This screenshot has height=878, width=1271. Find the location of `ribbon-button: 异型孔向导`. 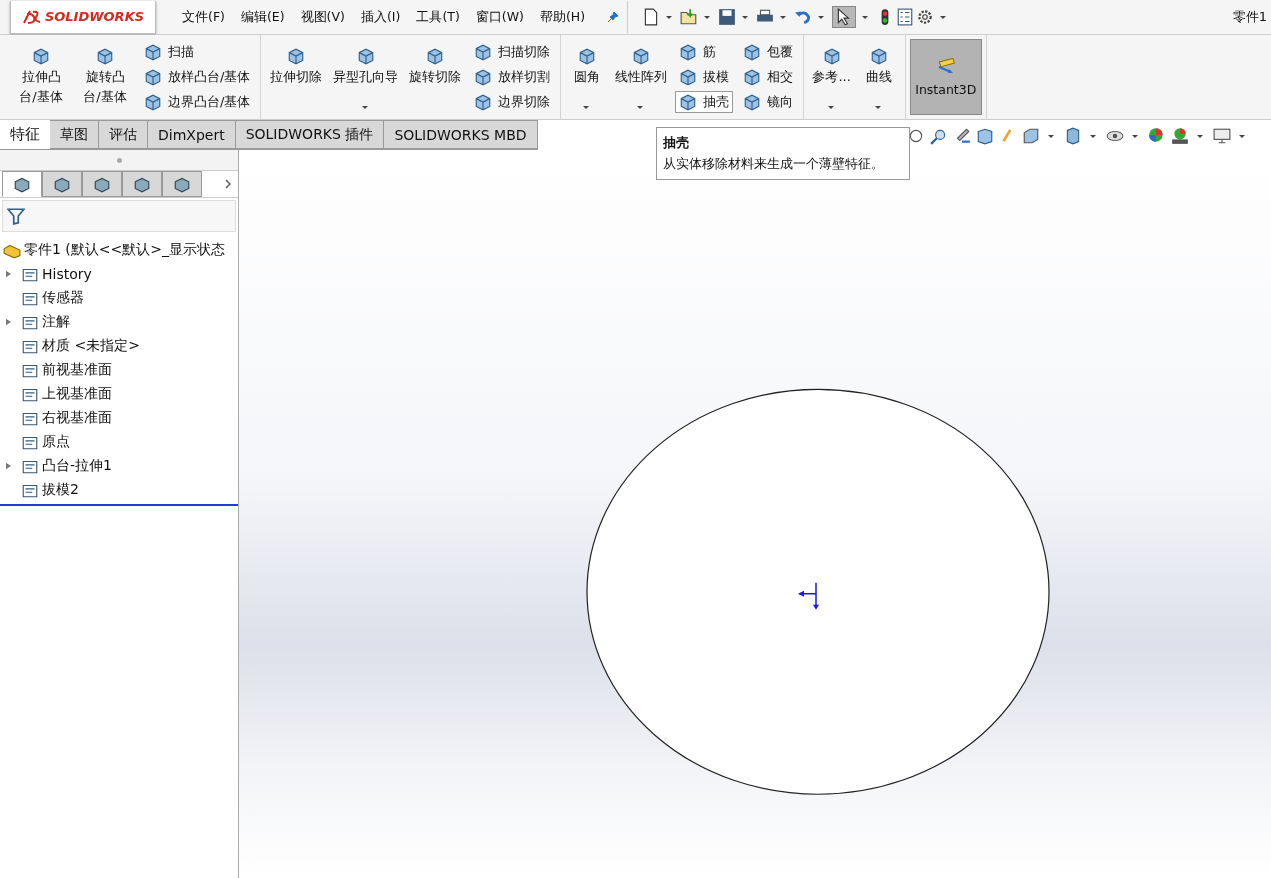

ribbon-button: 异型孔向导 is located at coordinates (366, 77).